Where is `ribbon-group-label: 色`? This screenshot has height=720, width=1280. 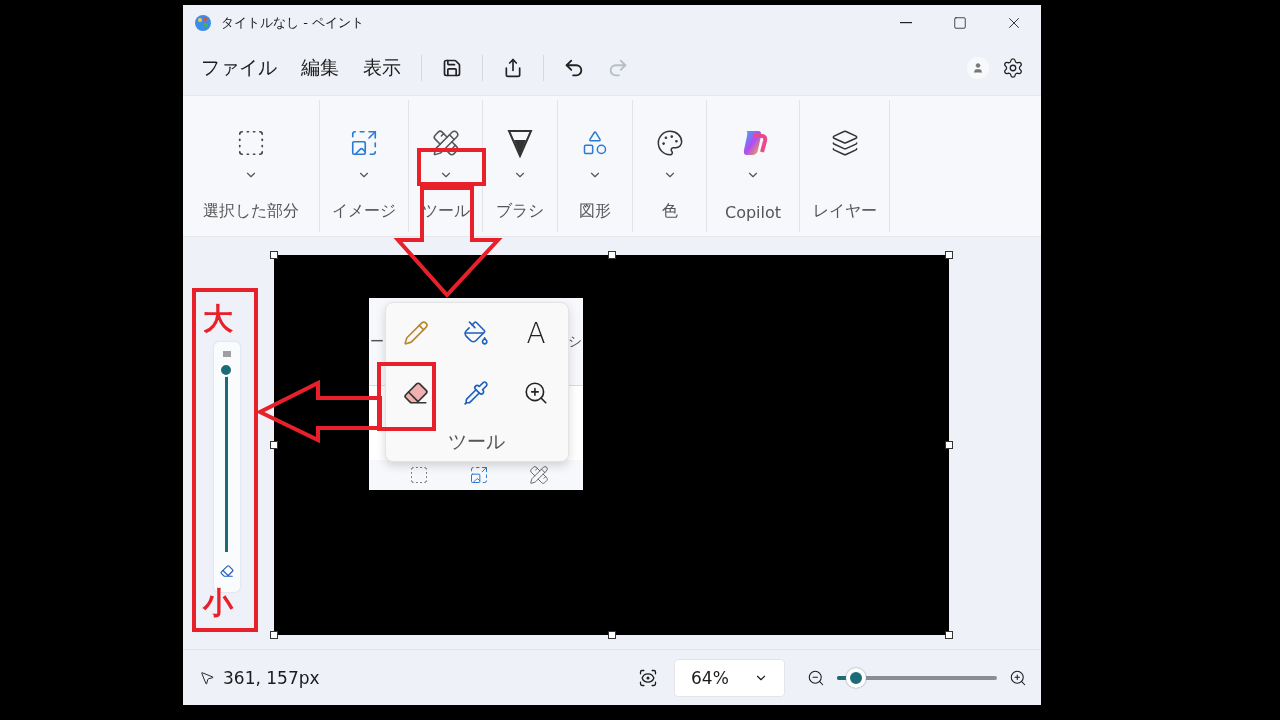
ribbon-group-label: 色 is located at coordinates (669, 211).